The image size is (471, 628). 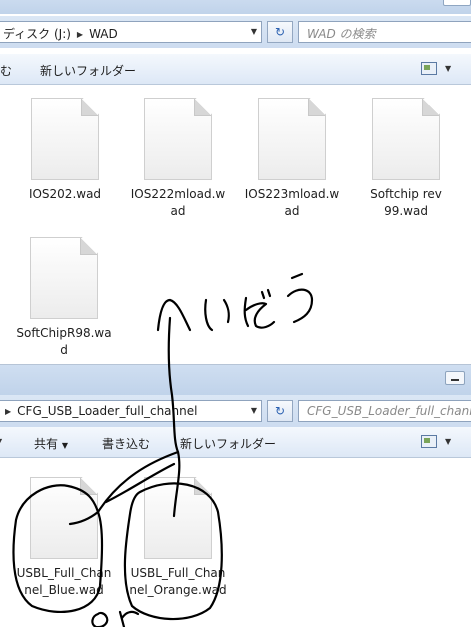 I want to click on file-item: IOS223mload.wad, so click(x=292, y=159).